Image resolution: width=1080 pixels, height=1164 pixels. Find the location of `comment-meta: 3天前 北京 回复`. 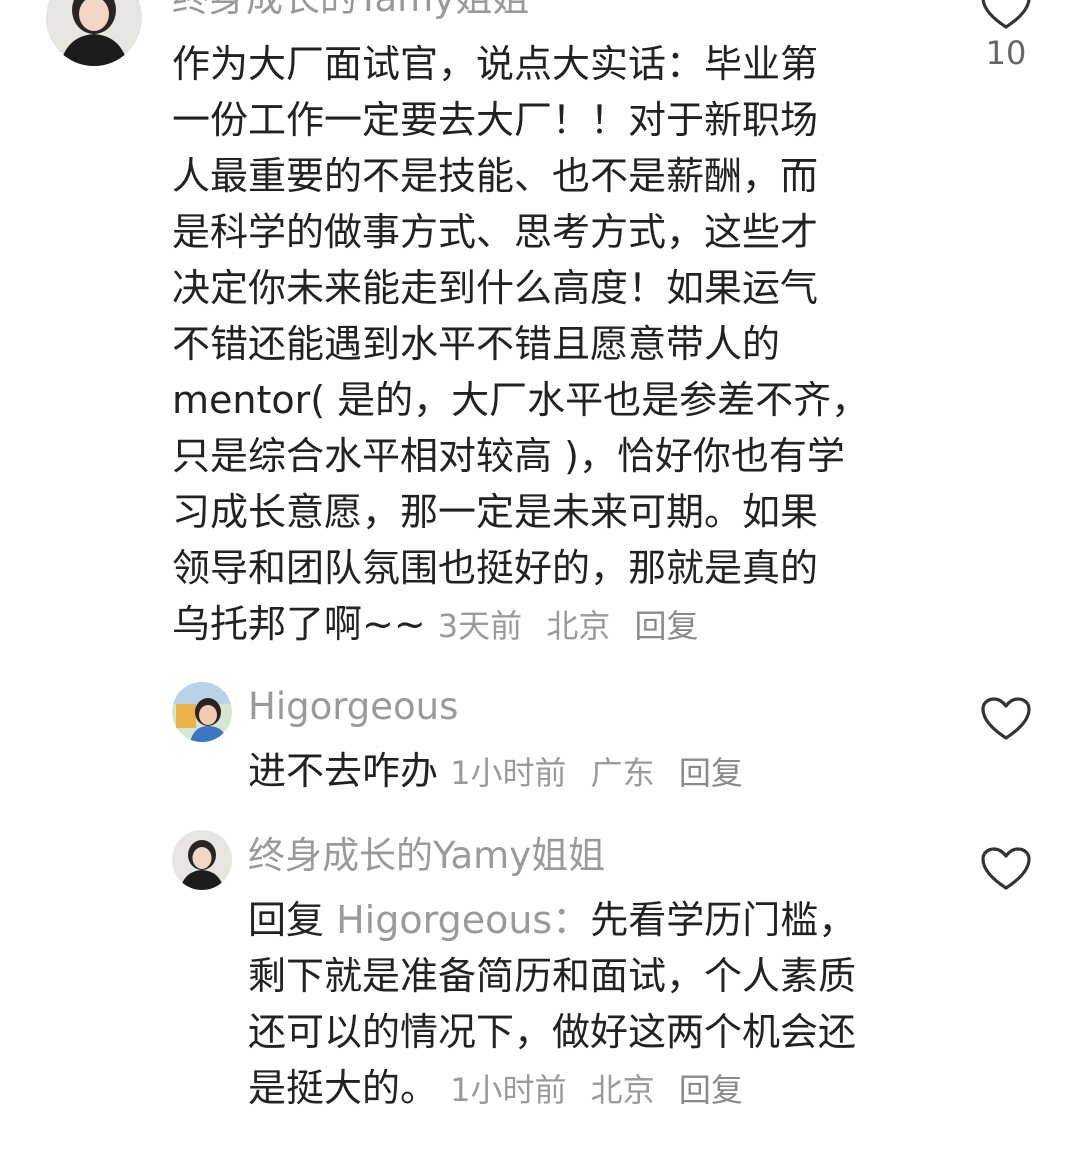

comment-meta: 3天前 北京 回复 is located at coordinates (575, 626).